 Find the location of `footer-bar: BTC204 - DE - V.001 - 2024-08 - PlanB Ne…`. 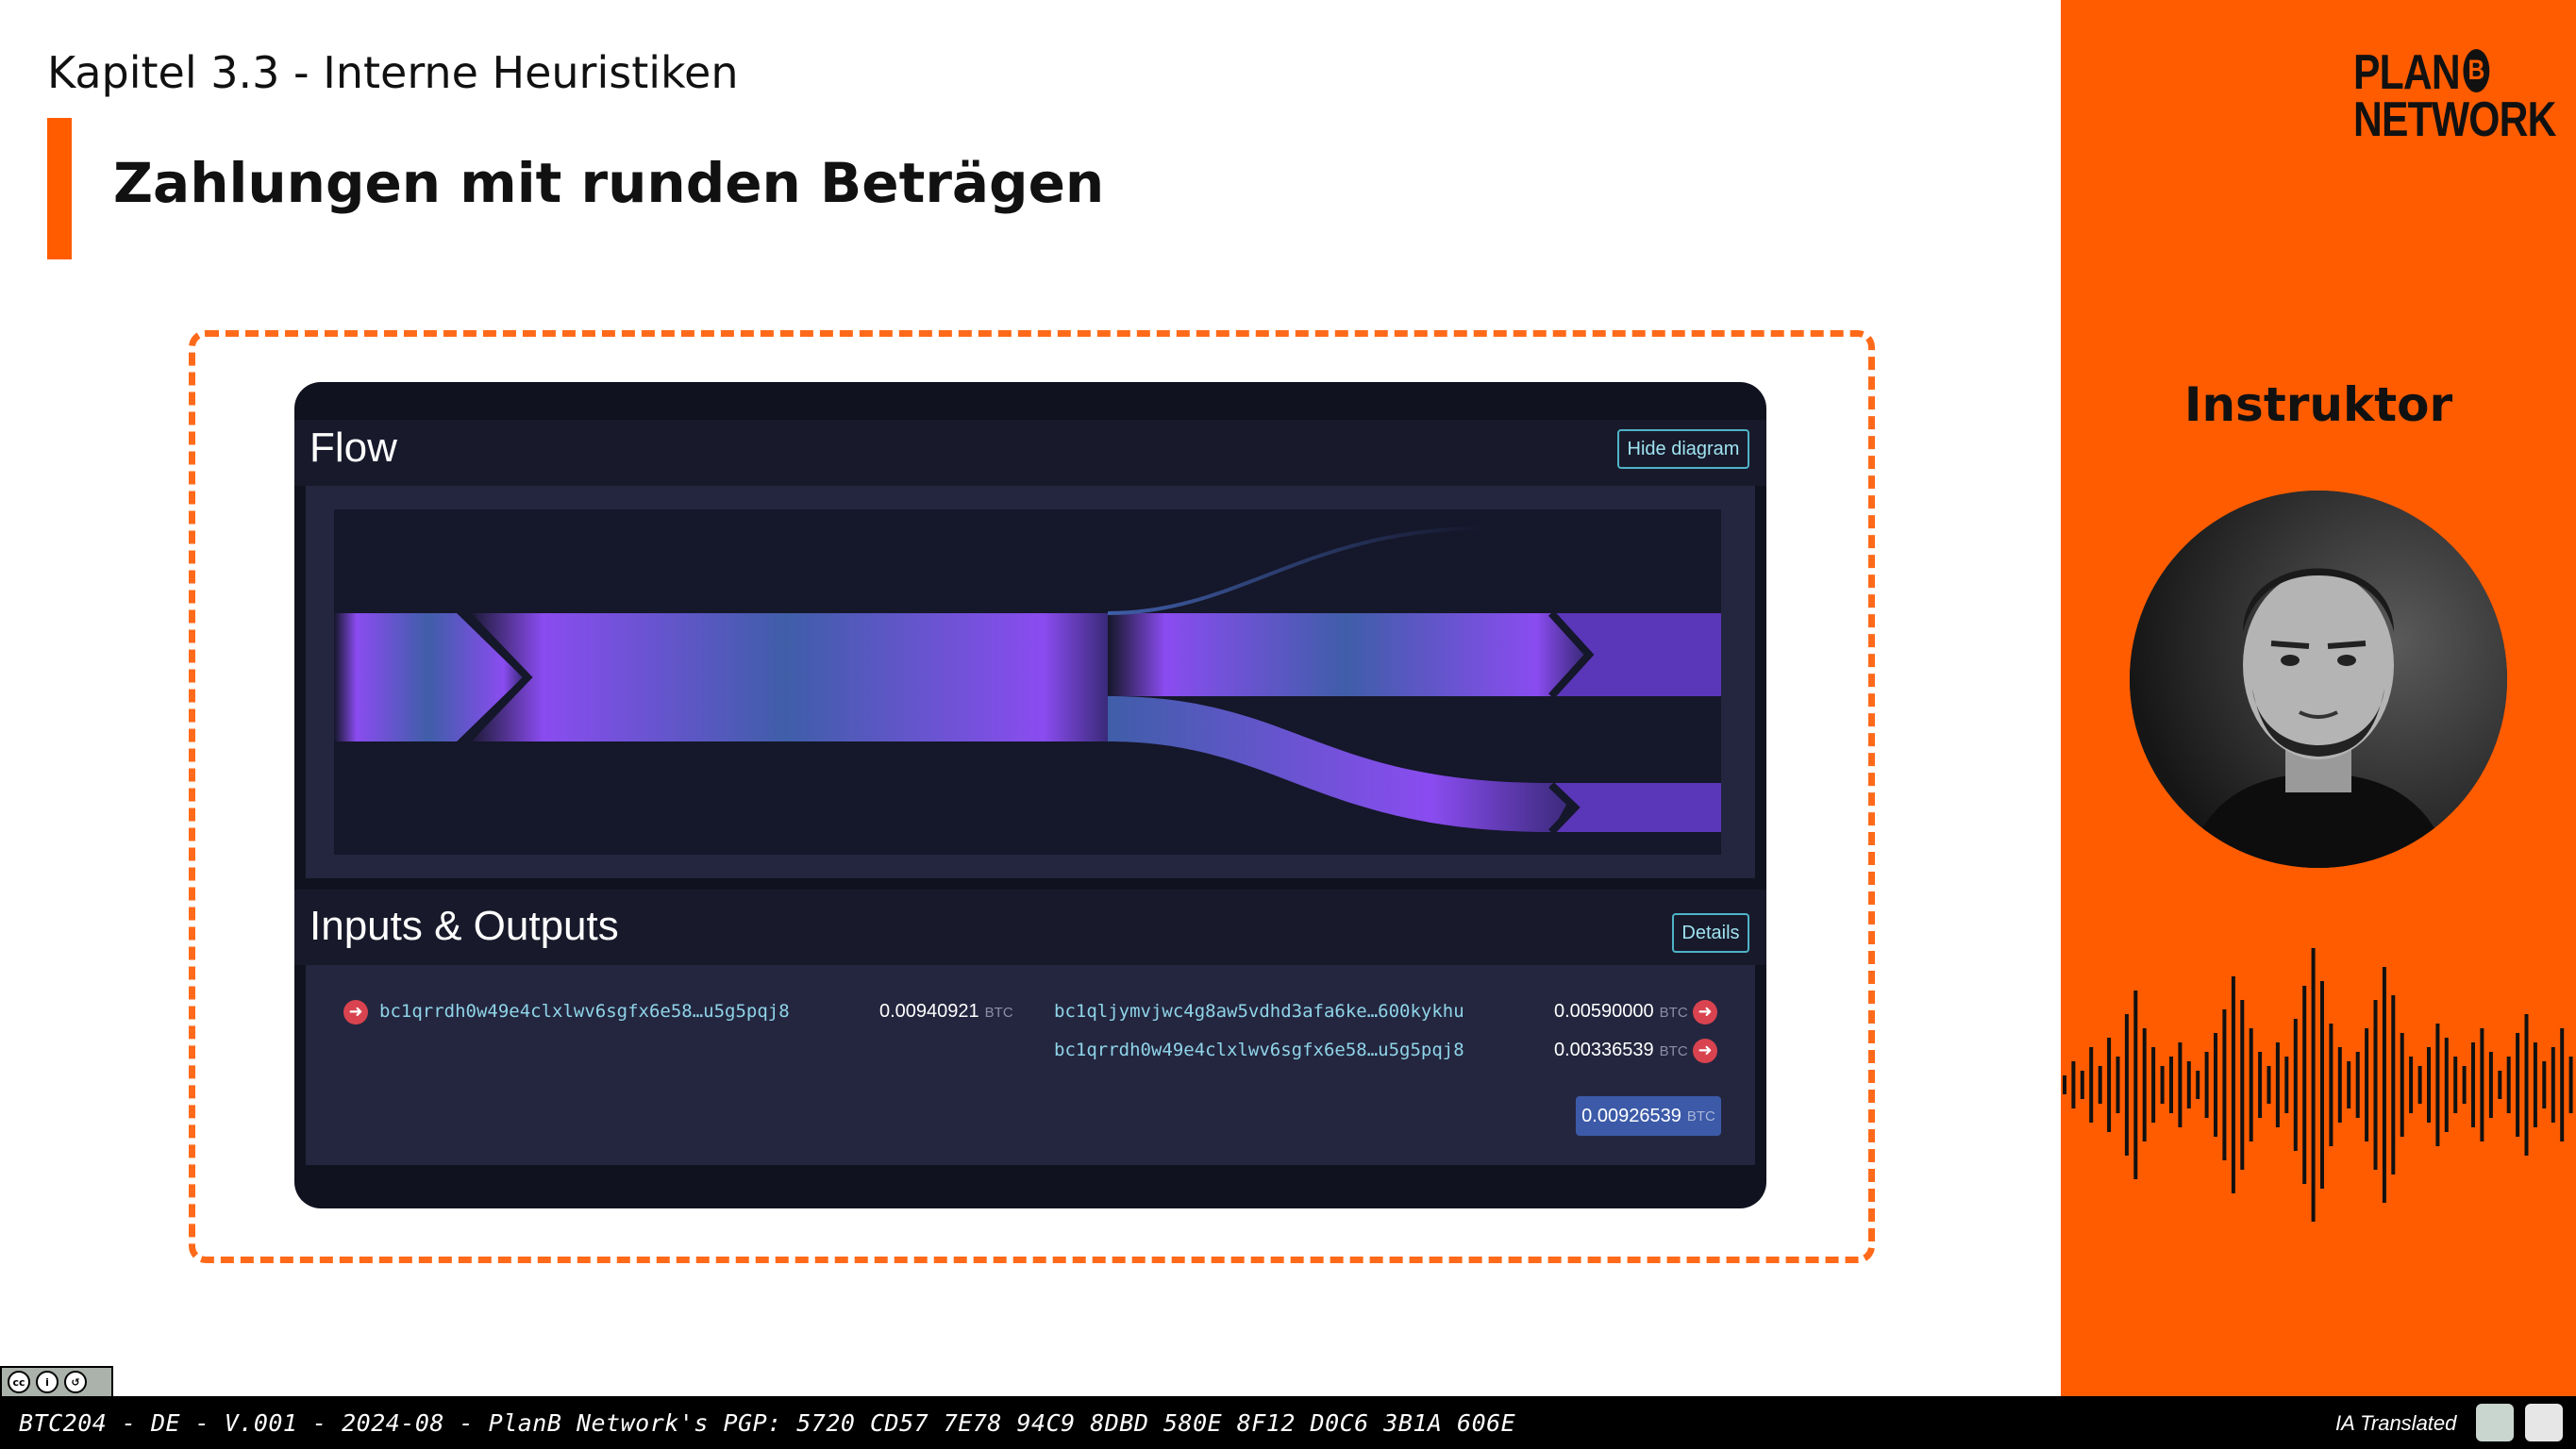

footer-bar: BTC204 - DE - V.001 - 2024-08 - PlanB Ne… is located at coordinates (1288, 1422).